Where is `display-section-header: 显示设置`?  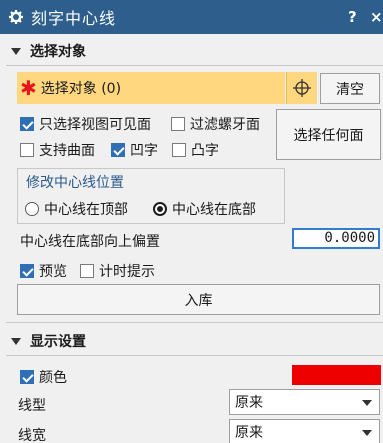
display-section-header: 显示设置 is located at coordinates (194, 341).